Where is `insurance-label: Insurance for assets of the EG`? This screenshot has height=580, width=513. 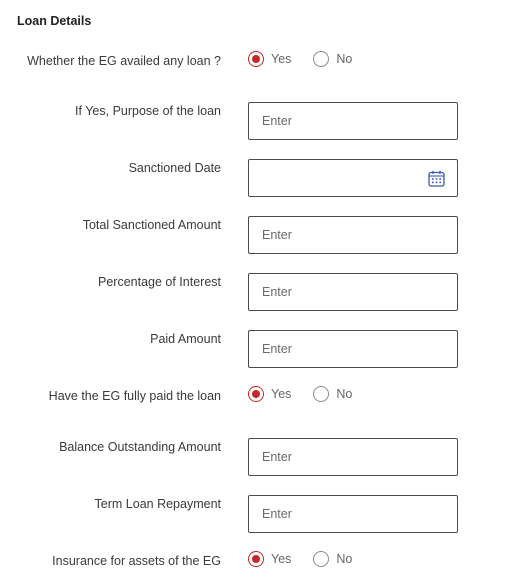
insurance-label: Insurance for assets of the EG is located at coordinates (136, 561).